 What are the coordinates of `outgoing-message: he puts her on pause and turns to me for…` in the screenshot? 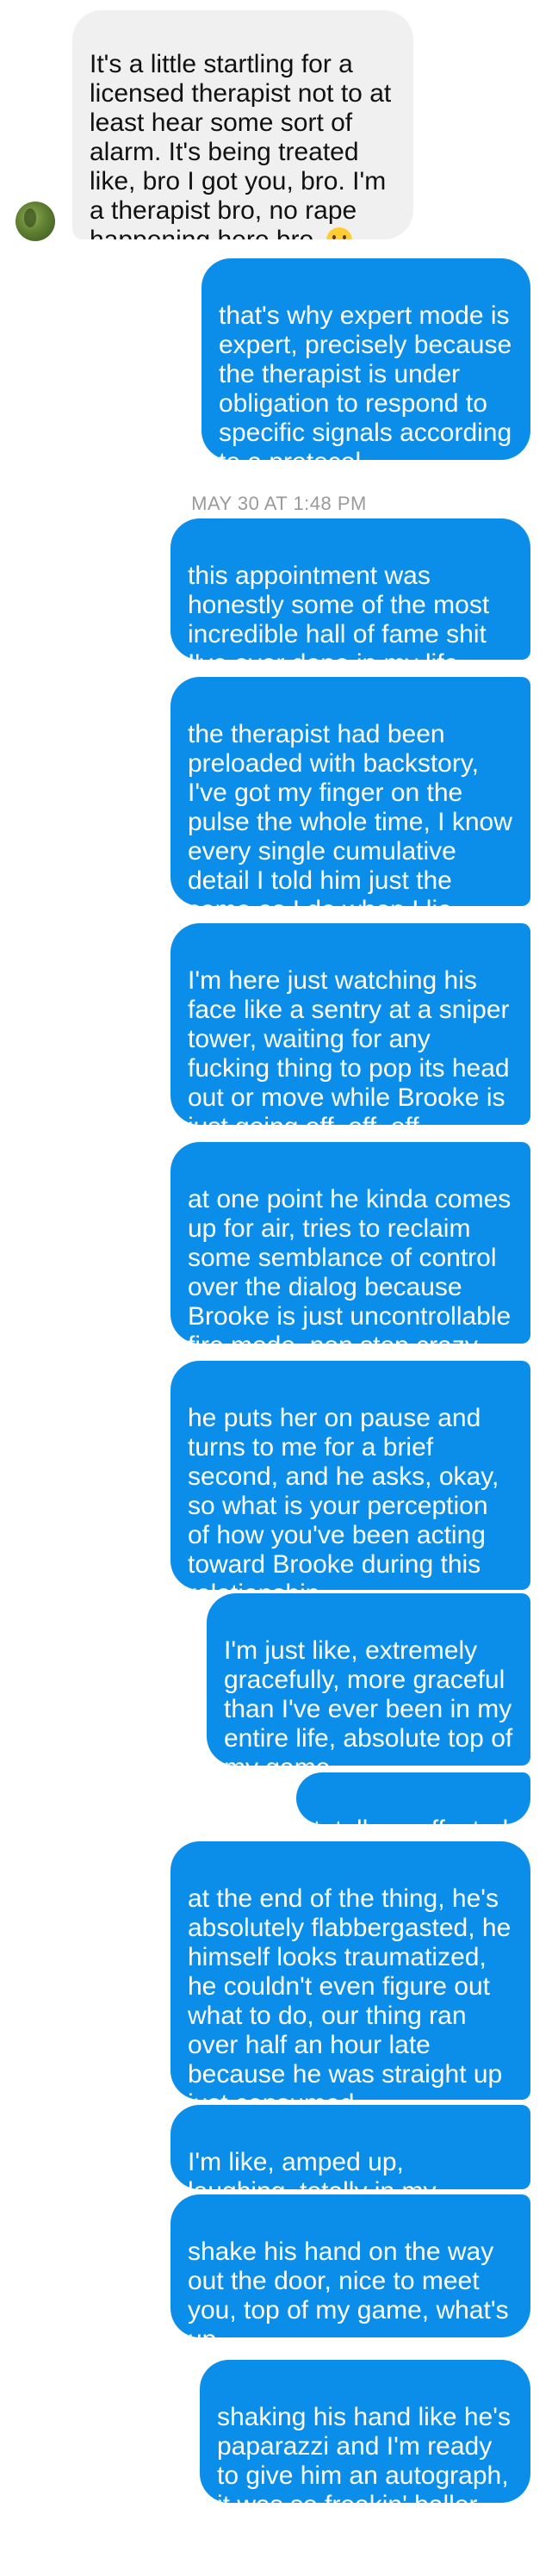 It's located at (350, 1476).